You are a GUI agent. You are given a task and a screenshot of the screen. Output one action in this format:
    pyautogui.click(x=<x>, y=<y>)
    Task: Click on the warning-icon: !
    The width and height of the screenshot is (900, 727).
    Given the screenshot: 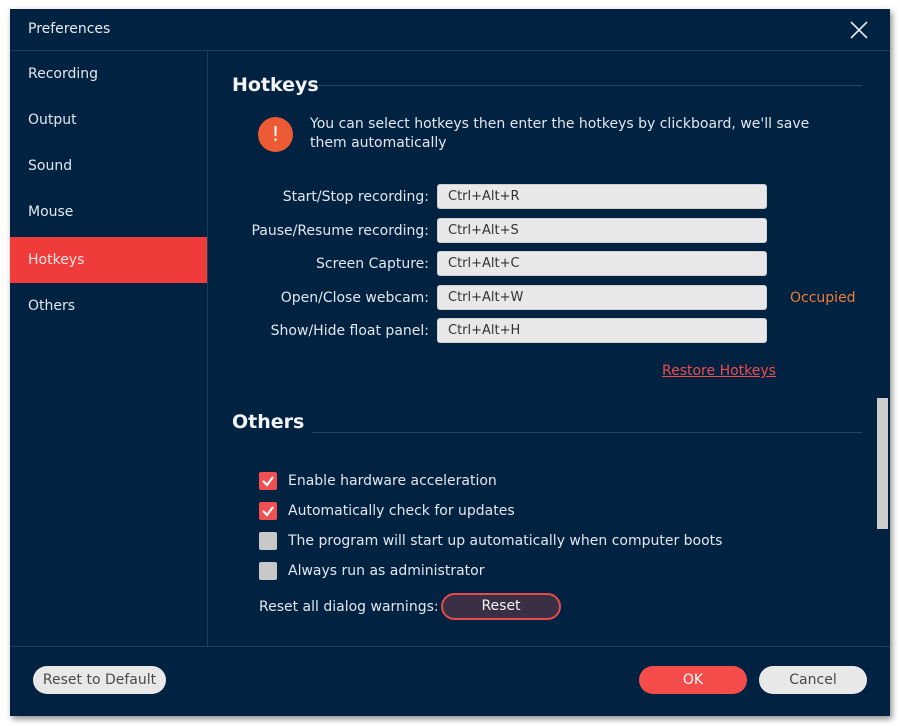 What is the action you would take?
    pyautogui.click(x=275, y=134)
    